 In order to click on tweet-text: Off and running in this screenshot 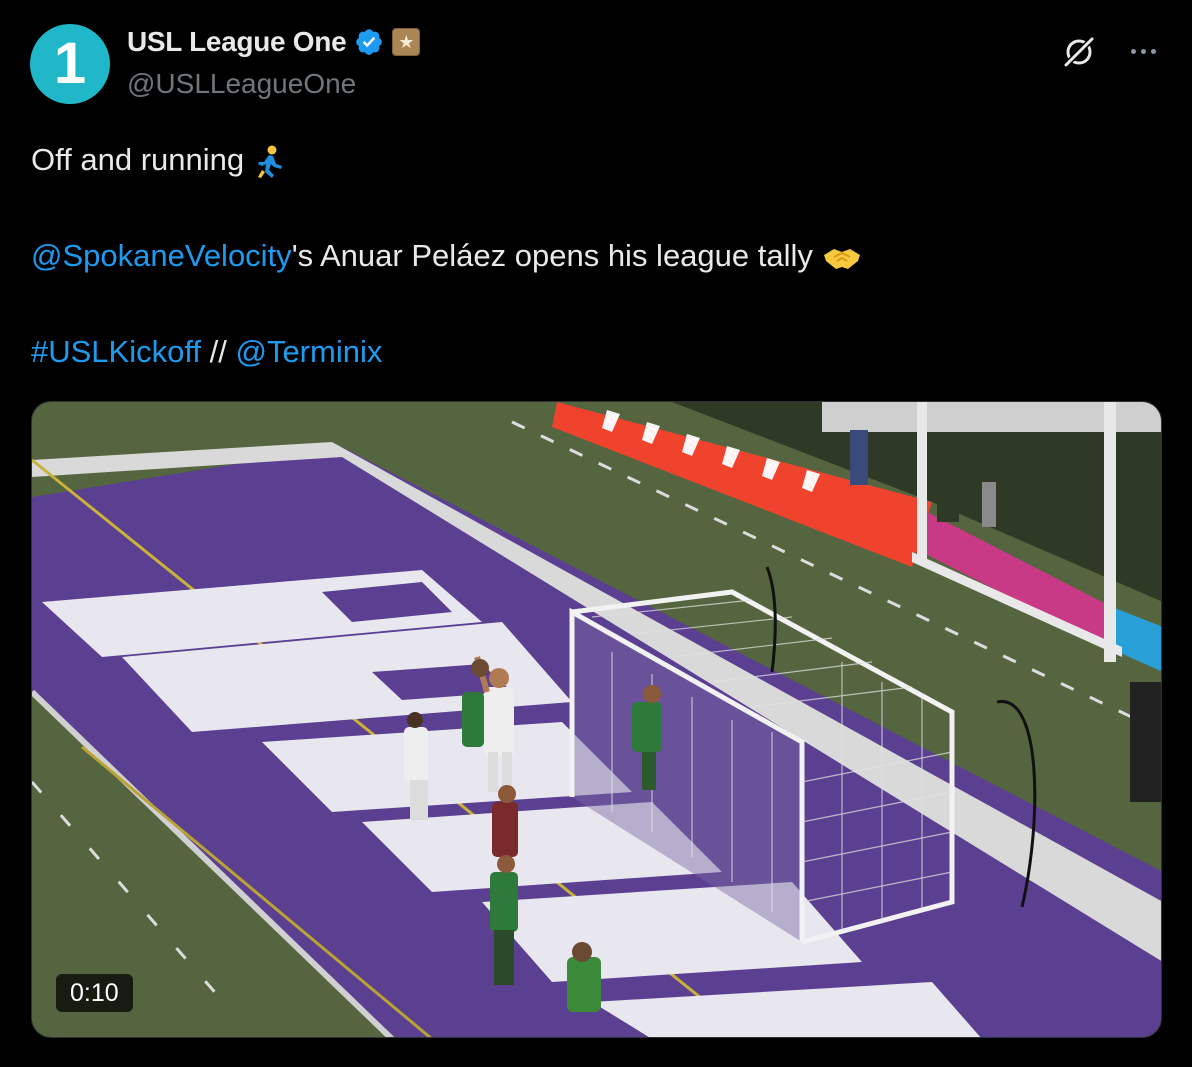, I will do `click(138, 159)`.